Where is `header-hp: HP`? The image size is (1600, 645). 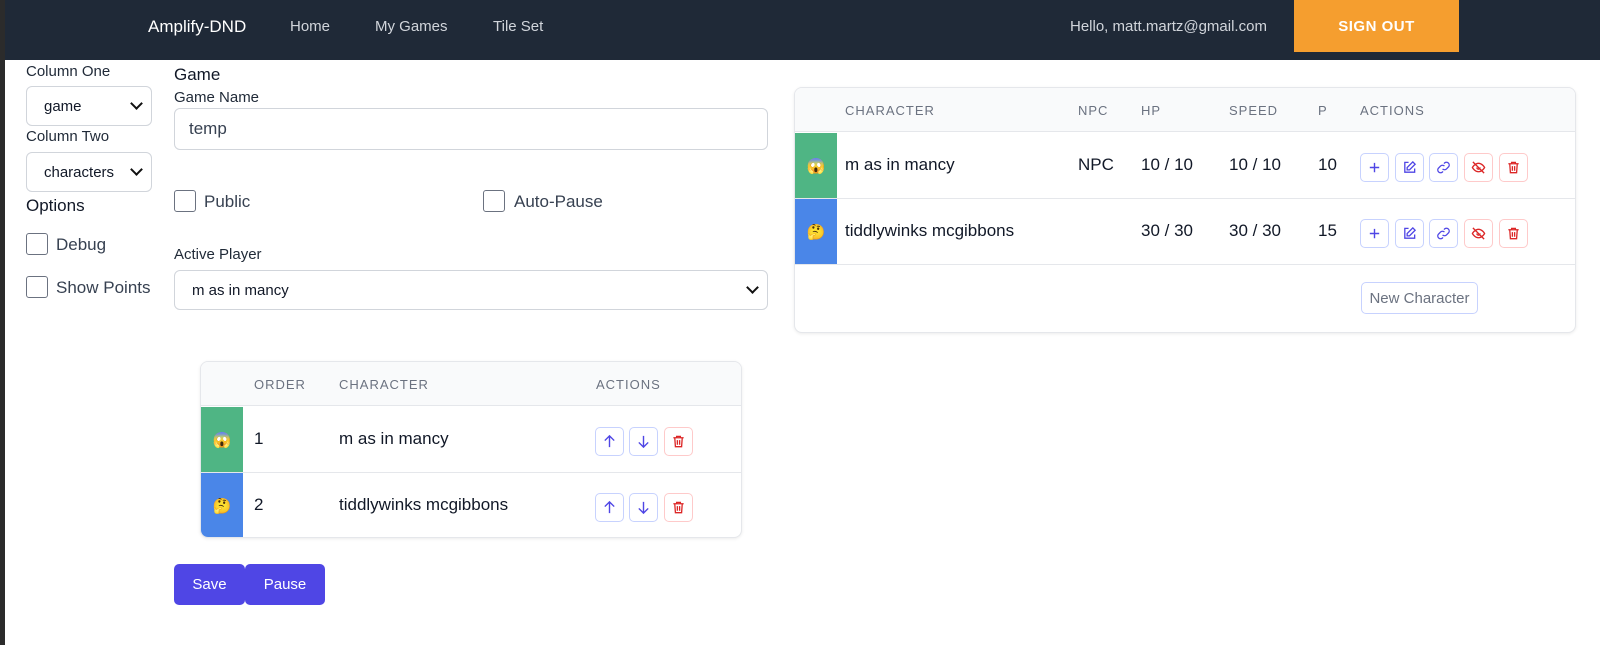
header-hp: HP is located at coordinates (1151, 110).